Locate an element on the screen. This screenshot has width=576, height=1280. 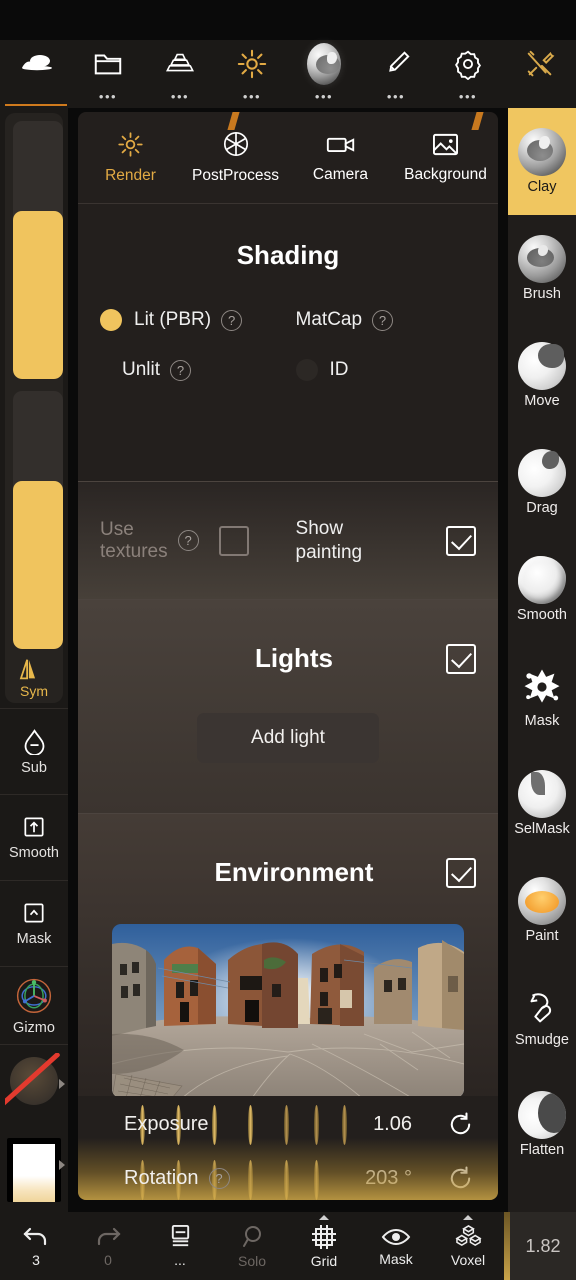
rotation-slider-row: Rotation ? 203 ° is located at coordinates (288, 1178).